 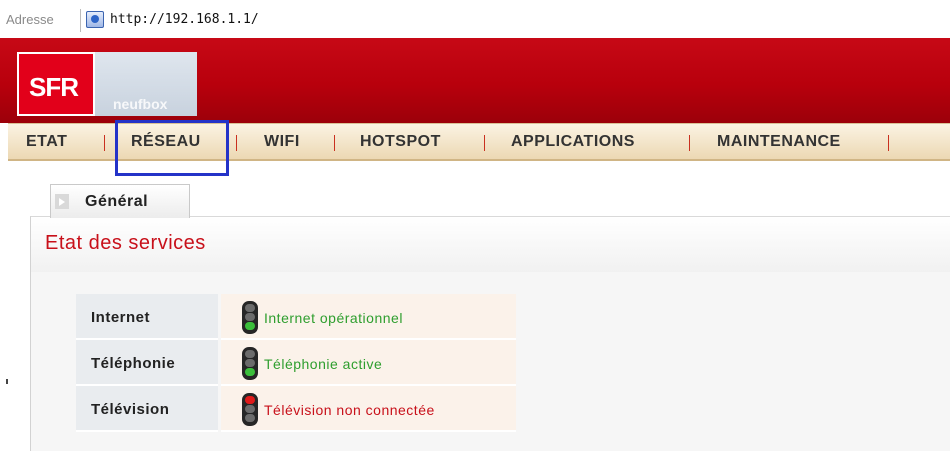 What do you see at coordinates (400, 142) in the screenshot?
I see `nav-item-hotspot: HOTSPOT` at bounding box center [400, 142].